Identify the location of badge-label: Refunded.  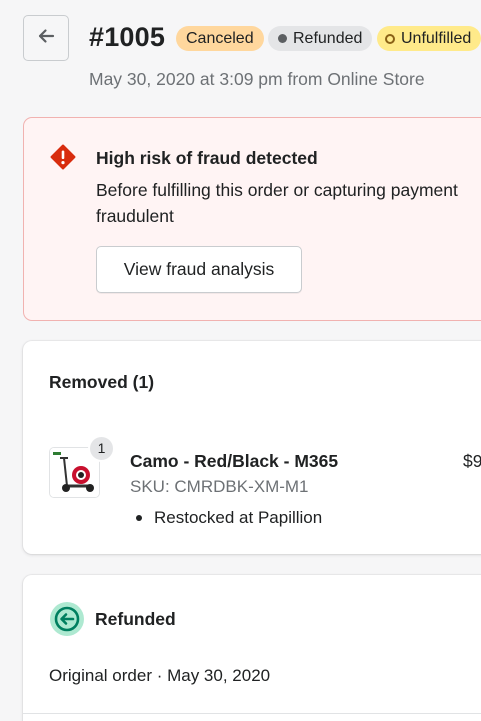
(328, 38).